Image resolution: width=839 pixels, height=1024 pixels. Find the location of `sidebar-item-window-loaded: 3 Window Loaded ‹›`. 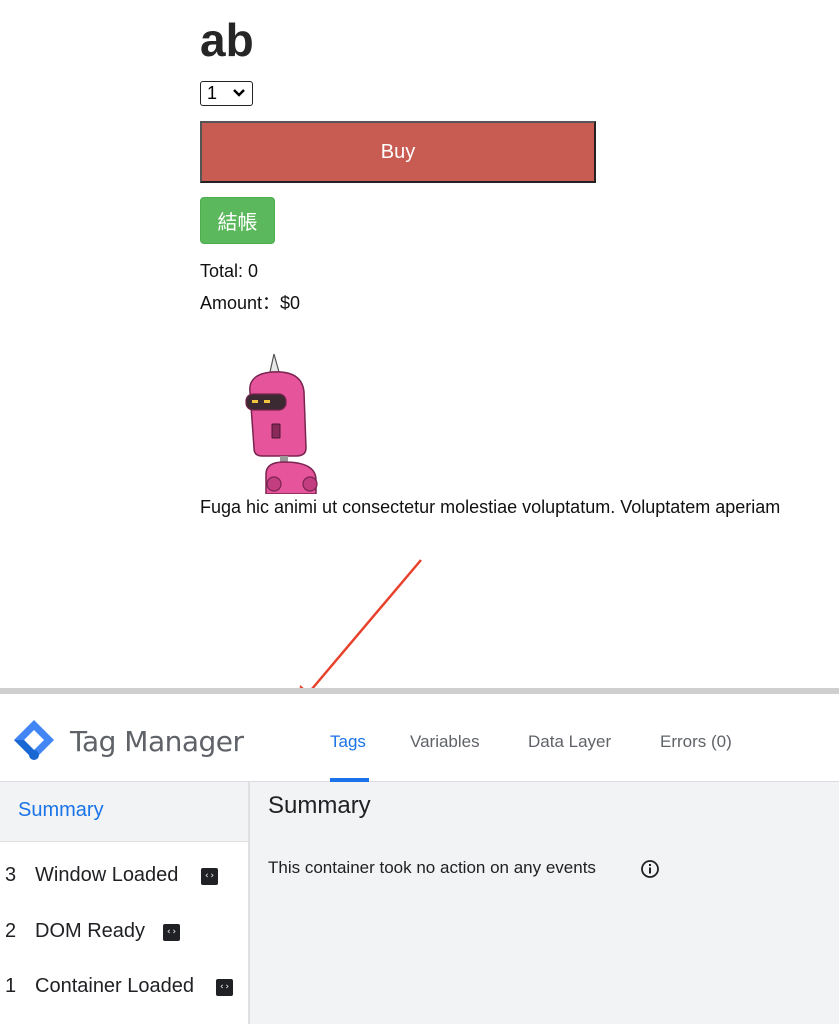

sidebar-item-window-loaded: 3 Window Loaded ‹› is located at coordinates (124, 878).